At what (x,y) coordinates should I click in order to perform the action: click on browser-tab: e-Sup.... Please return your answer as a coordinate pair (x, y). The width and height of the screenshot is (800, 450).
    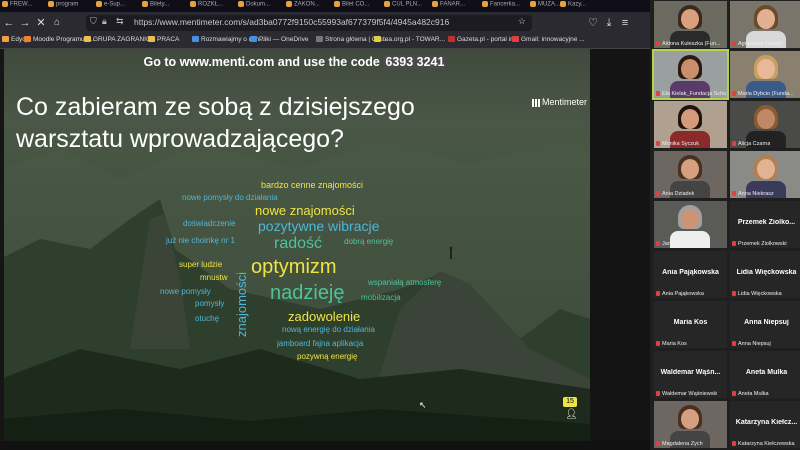
    Looking at the image, I should click on (118, 6).